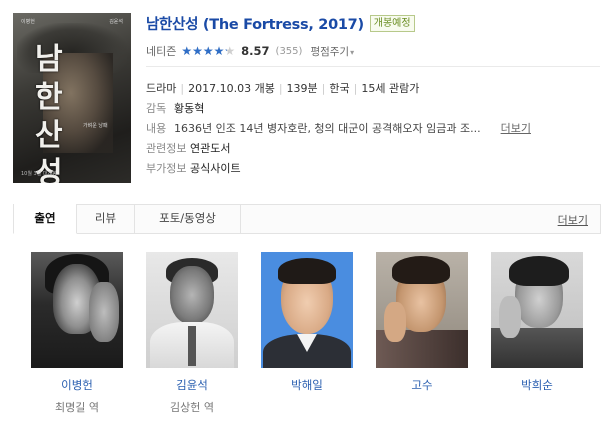 The width and height of the screenshot is (614, 438). What do you see at coordinates (255, 23) in the screenshot?
I see `movie-title: 남한산성 (The Fortress, 2017)` at bounding box center [255, 23].